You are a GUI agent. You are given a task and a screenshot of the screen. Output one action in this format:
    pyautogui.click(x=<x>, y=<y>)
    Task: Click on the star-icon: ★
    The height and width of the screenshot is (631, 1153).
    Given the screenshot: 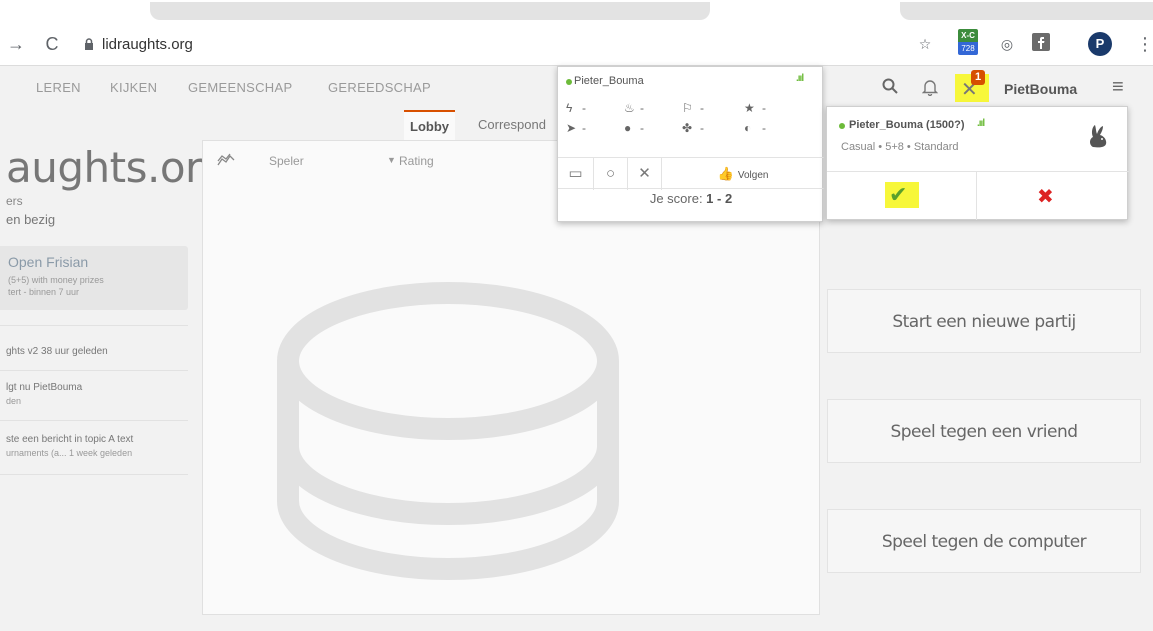 What is the action you would take?
    pyautogui.click(x=749, y=108)
    